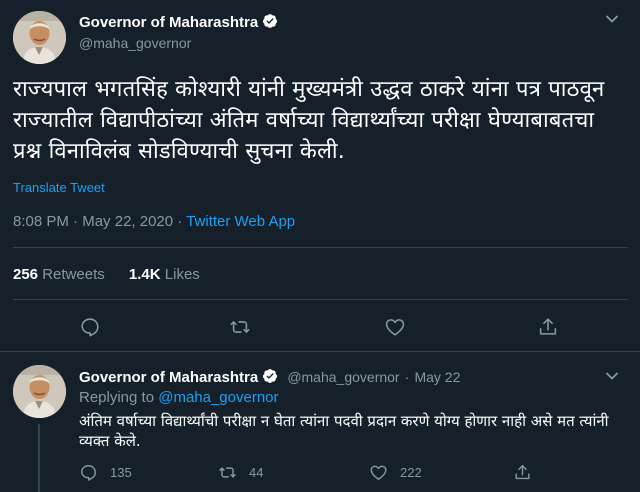 The height and width of the screenshot is (492, 640). I want to click on author-avatar, so click(39, 37).